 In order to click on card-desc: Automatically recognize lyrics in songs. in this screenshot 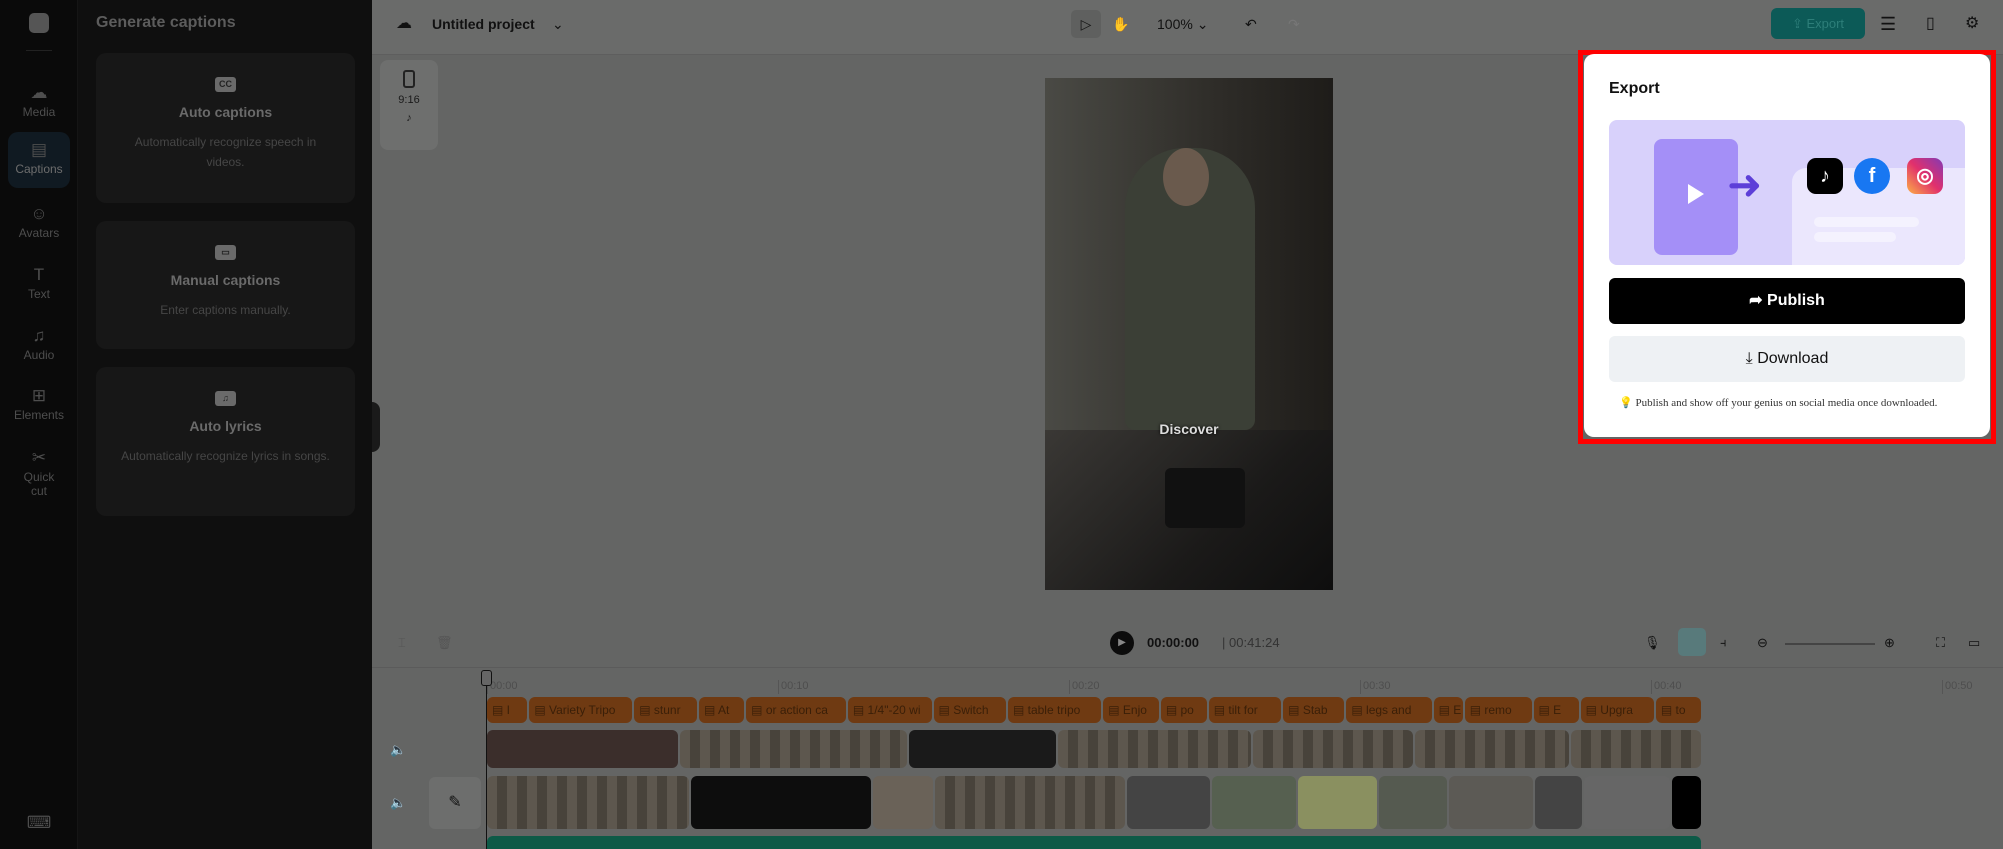, I will do `click(225, 456)`.